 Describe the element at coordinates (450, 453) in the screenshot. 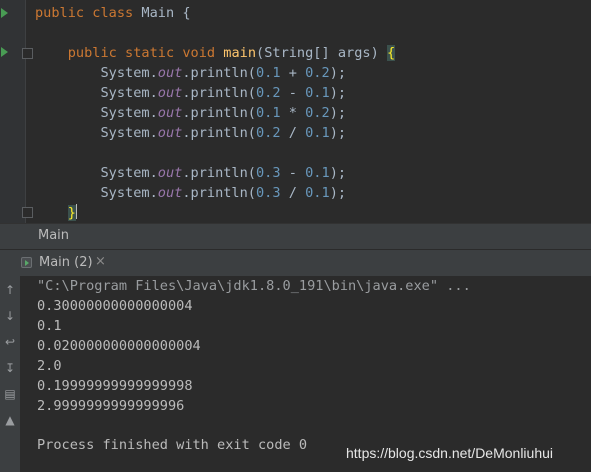

I see `watermark: https://blog.csdn.net/DeMonliuhui` at that location.